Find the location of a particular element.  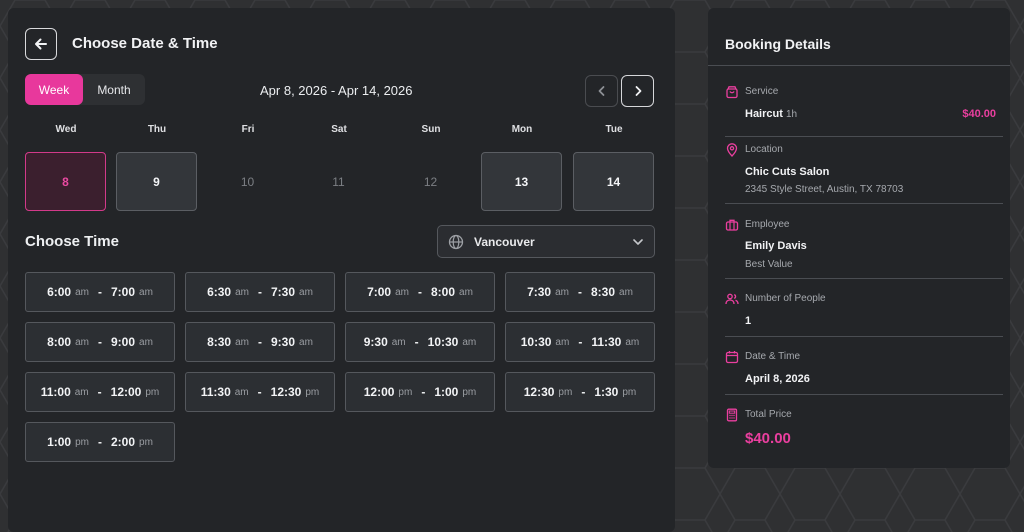

slot-end: 7:00 is located at coordinates (123, 292).